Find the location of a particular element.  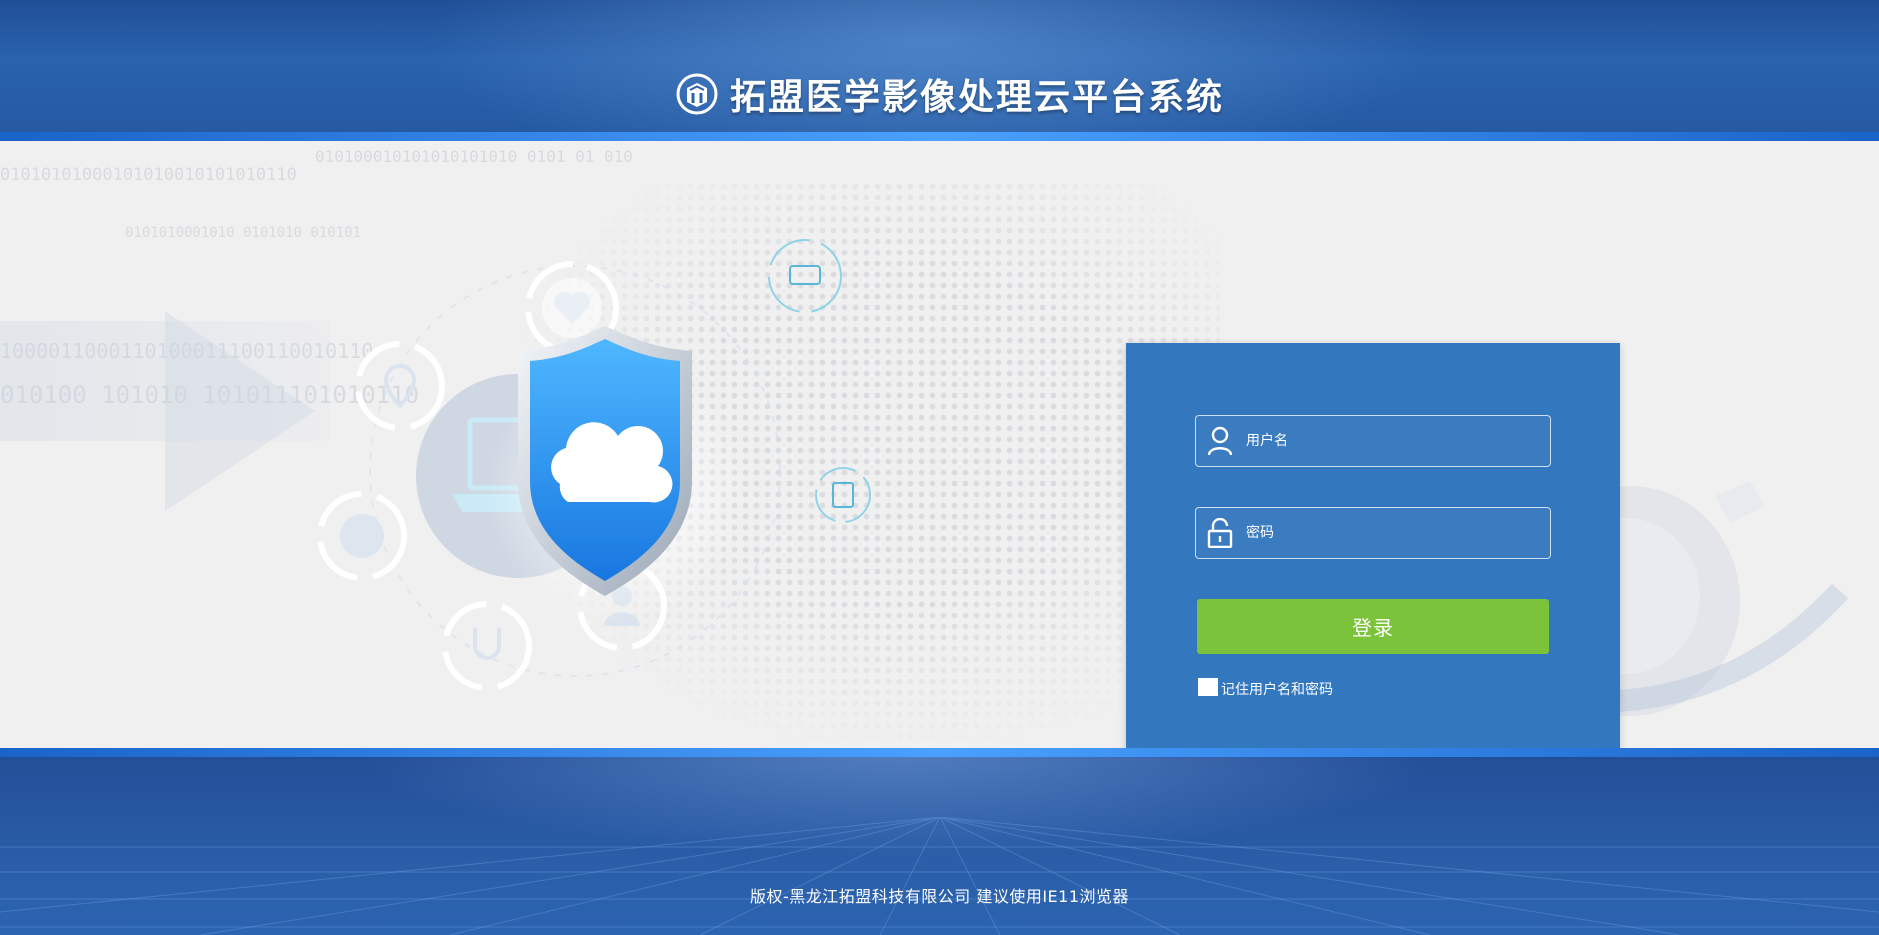

arrow-decoration is located at coordinates (240, 411).